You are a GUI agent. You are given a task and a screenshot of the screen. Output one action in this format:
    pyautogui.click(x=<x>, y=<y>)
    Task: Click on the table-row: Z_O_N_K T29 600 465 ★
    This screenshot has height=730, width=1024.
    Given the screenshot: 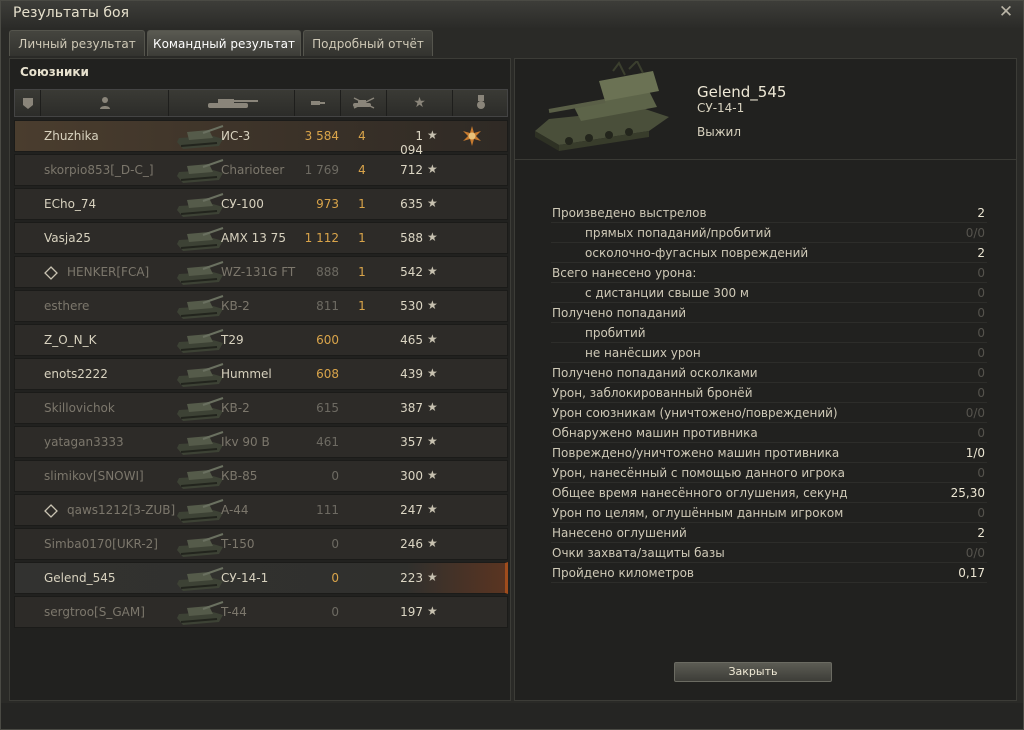 What is the action you would take?
    pyautogui.click(x=261, y=340)
    